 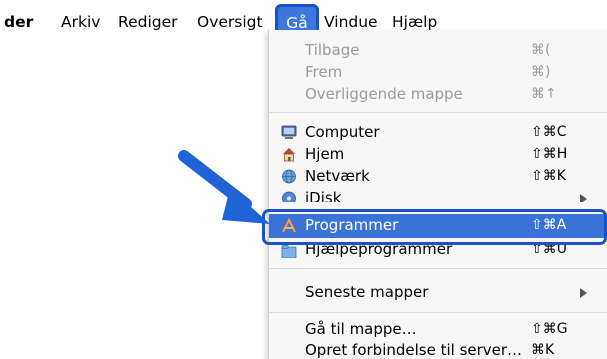 I want to click on menu-item-label: Hjælpeprogrammer, so click(x=379, y=251).